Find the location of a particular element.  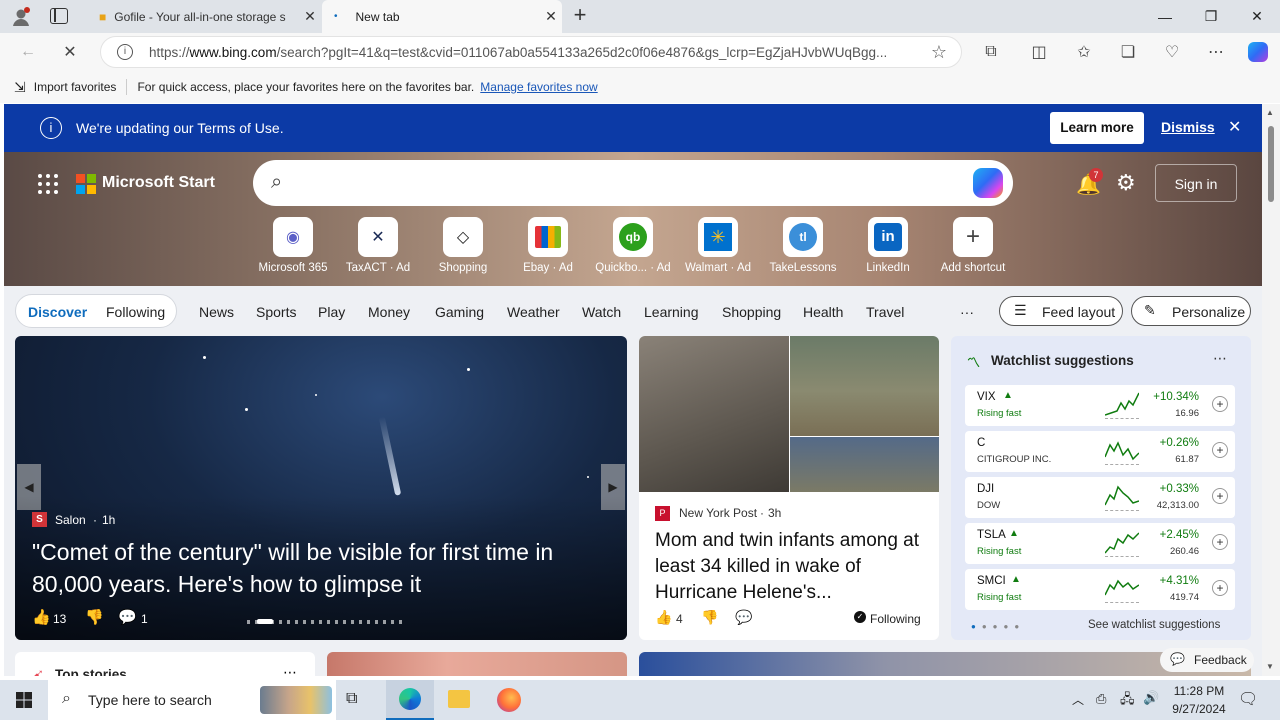

edge-taskbar-icon is located at coordinates (410, 700).